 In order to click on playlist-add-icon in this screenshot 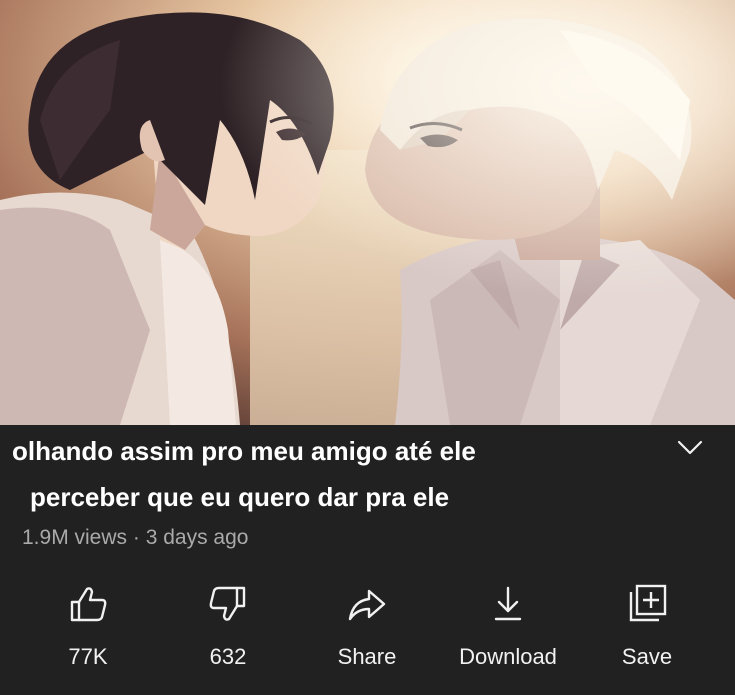, I will do `click(648, 603)`.